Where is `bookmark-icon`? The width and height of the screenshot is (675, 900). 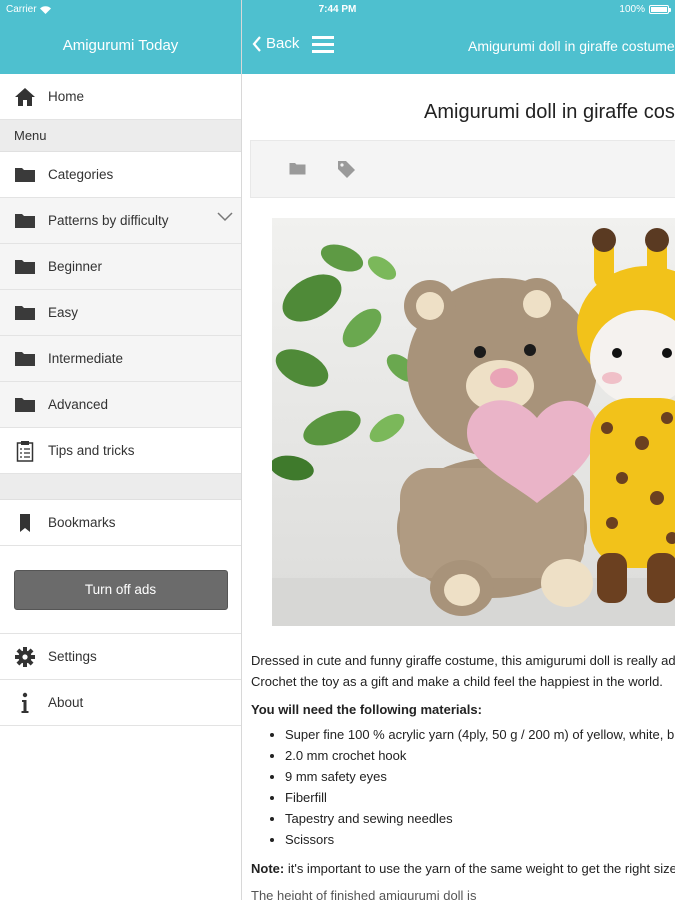 bookmark-icon is located at coordinates (25, 523).